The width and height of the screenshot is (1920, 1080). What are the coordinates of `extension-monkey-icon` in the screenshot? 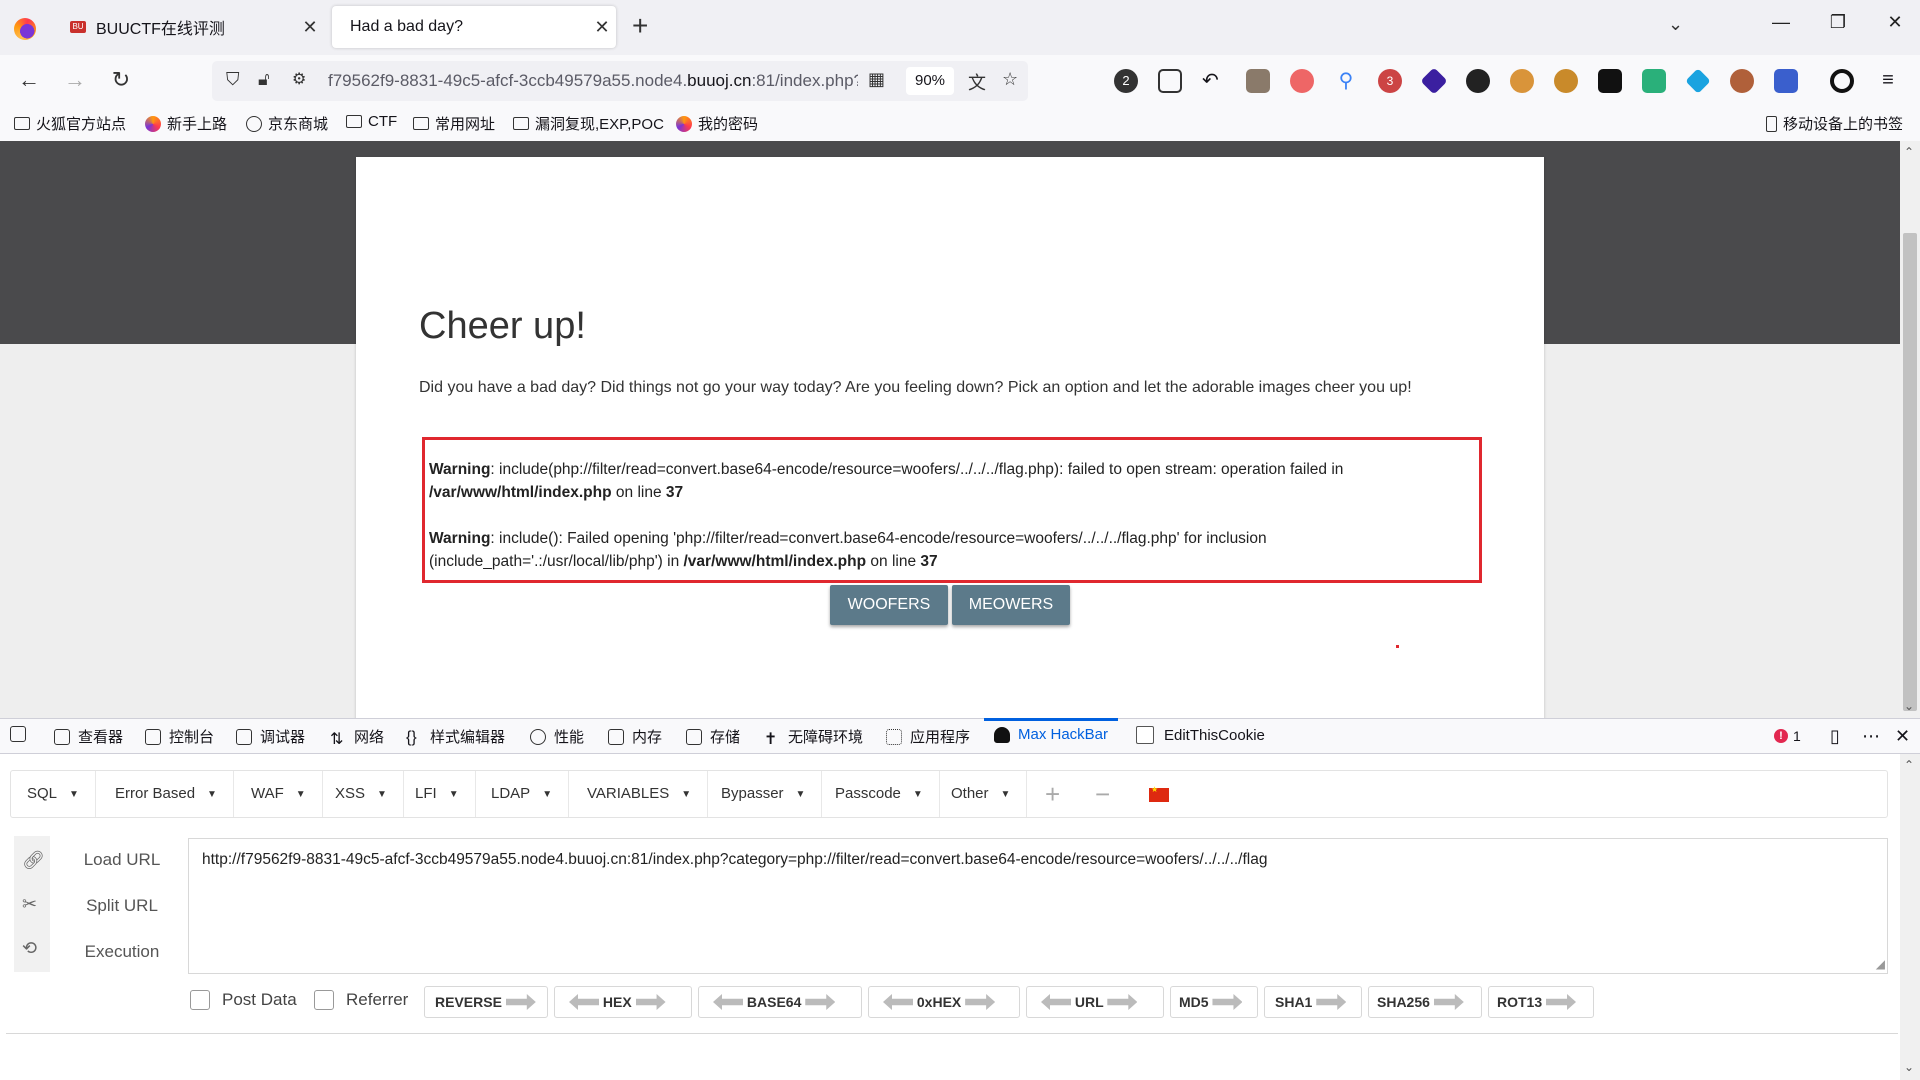 It's located at (1566, 81).